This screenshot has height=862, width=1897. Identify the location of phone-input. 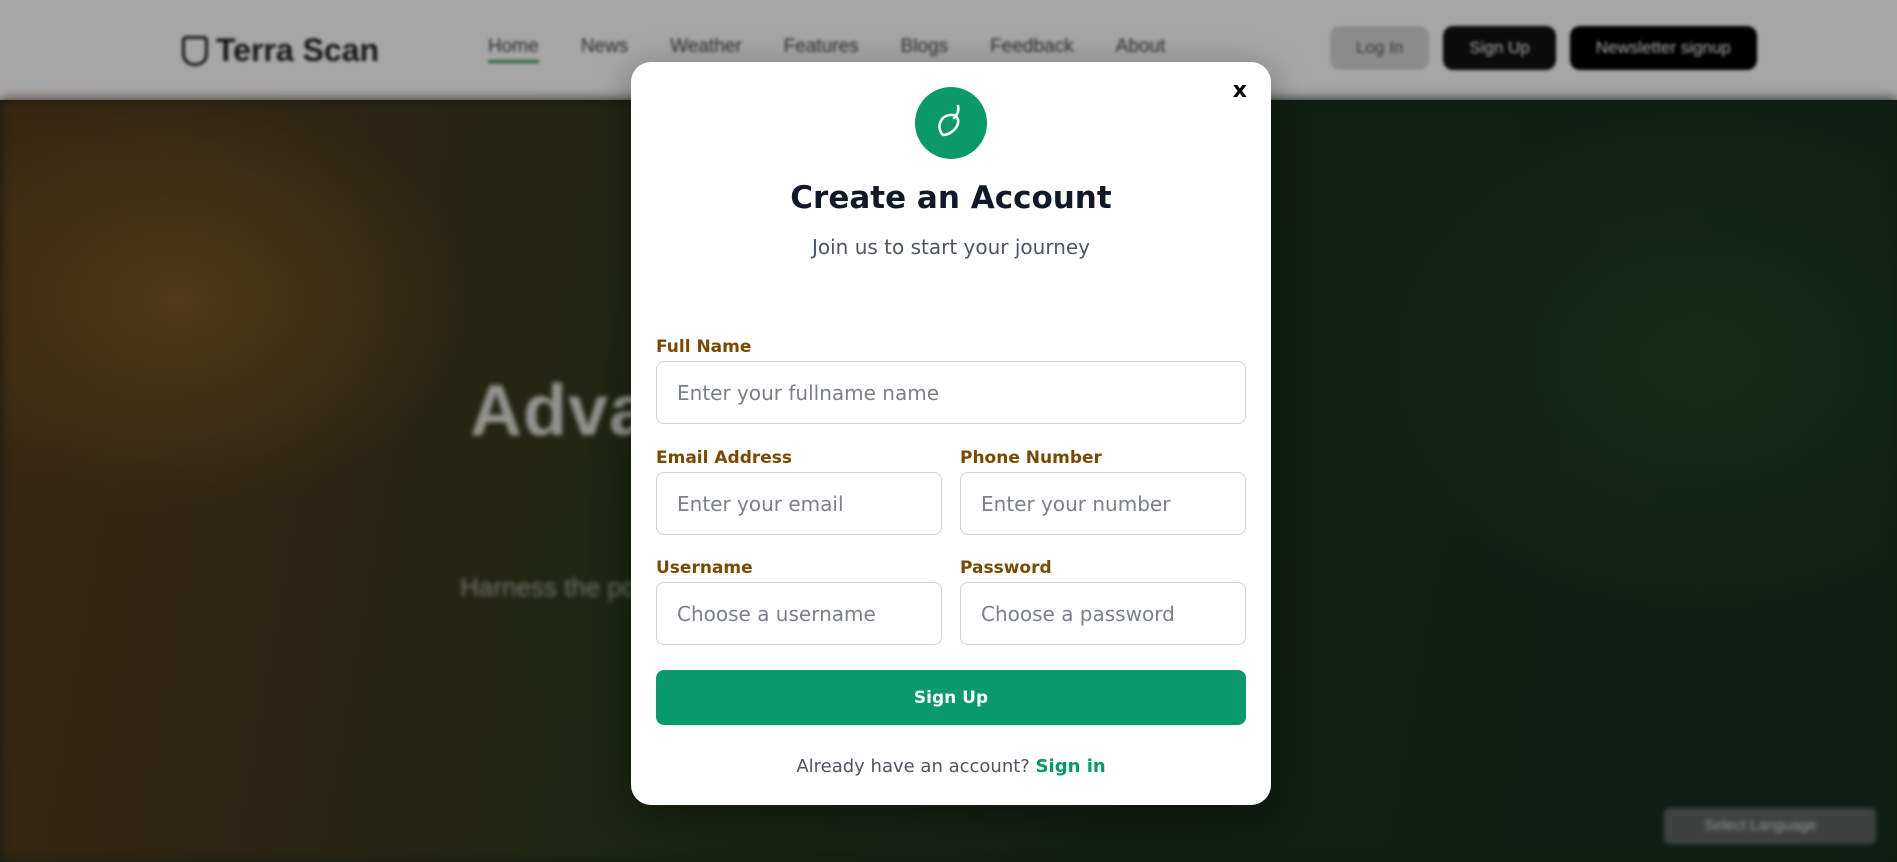
(1103, 503).